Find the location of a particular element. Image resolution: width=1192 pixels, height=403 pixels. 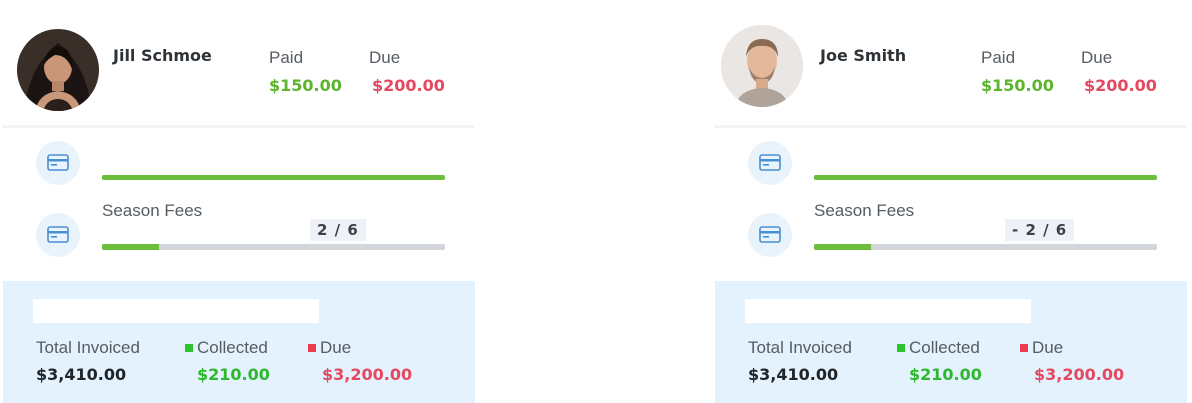

player-name: Jill Schmoe is located at coordinates (162, 55).